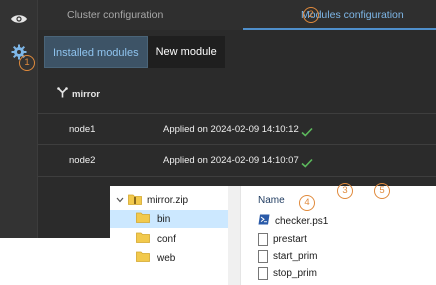 Image resolution: width=436 pixels, height=285 pixels. I want to click on callout-badge-2: 2, so click(311, 15).